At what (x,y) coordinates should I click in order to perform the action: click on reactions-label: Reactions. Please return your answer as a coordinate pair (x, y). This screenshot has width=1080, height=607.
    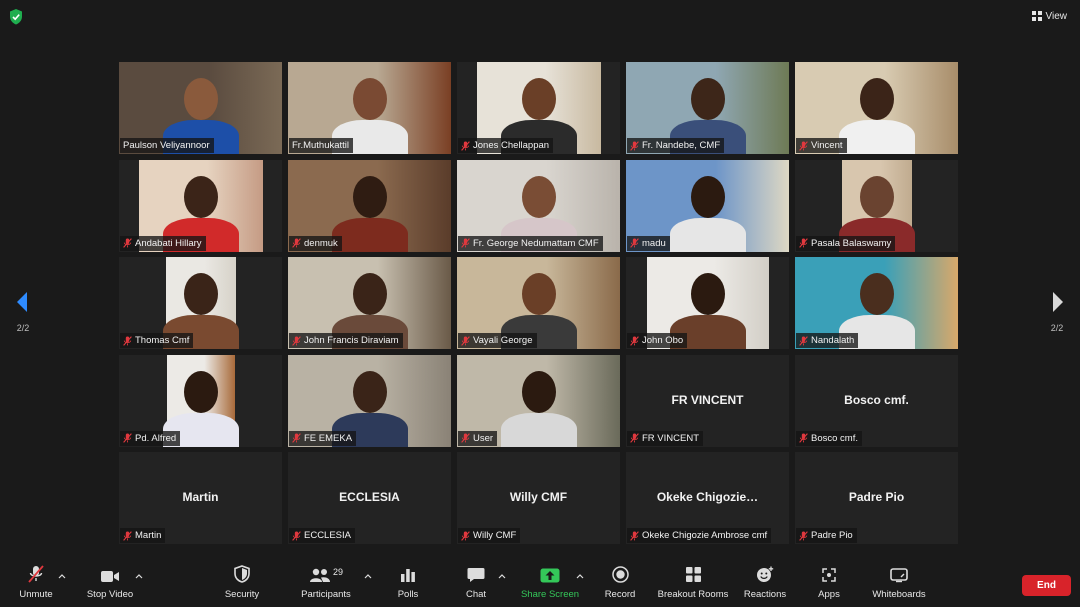
    Looking at the image, I should click on (765, 594).